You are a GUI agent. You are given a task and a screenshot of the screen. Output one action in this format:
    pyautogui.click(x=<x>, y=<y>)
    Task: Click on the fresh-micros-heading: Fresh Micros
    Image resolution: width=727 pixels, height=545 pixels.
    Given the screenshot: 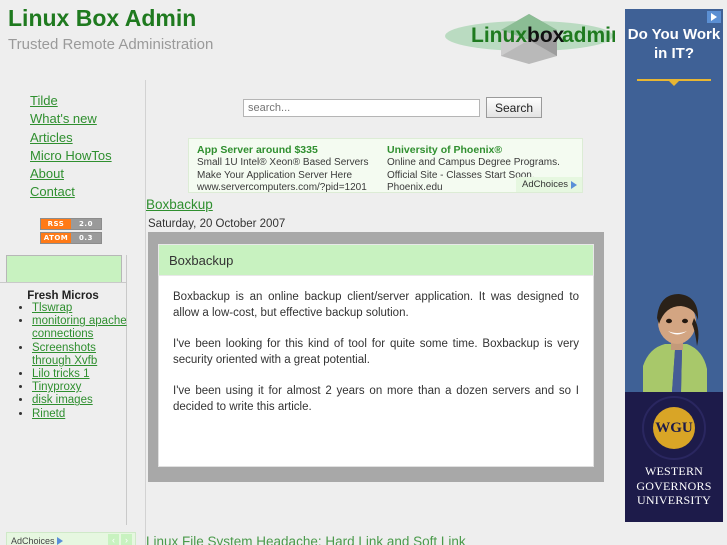 What is the action you would take?
    pyautogui.click(x=63, y=292)
    